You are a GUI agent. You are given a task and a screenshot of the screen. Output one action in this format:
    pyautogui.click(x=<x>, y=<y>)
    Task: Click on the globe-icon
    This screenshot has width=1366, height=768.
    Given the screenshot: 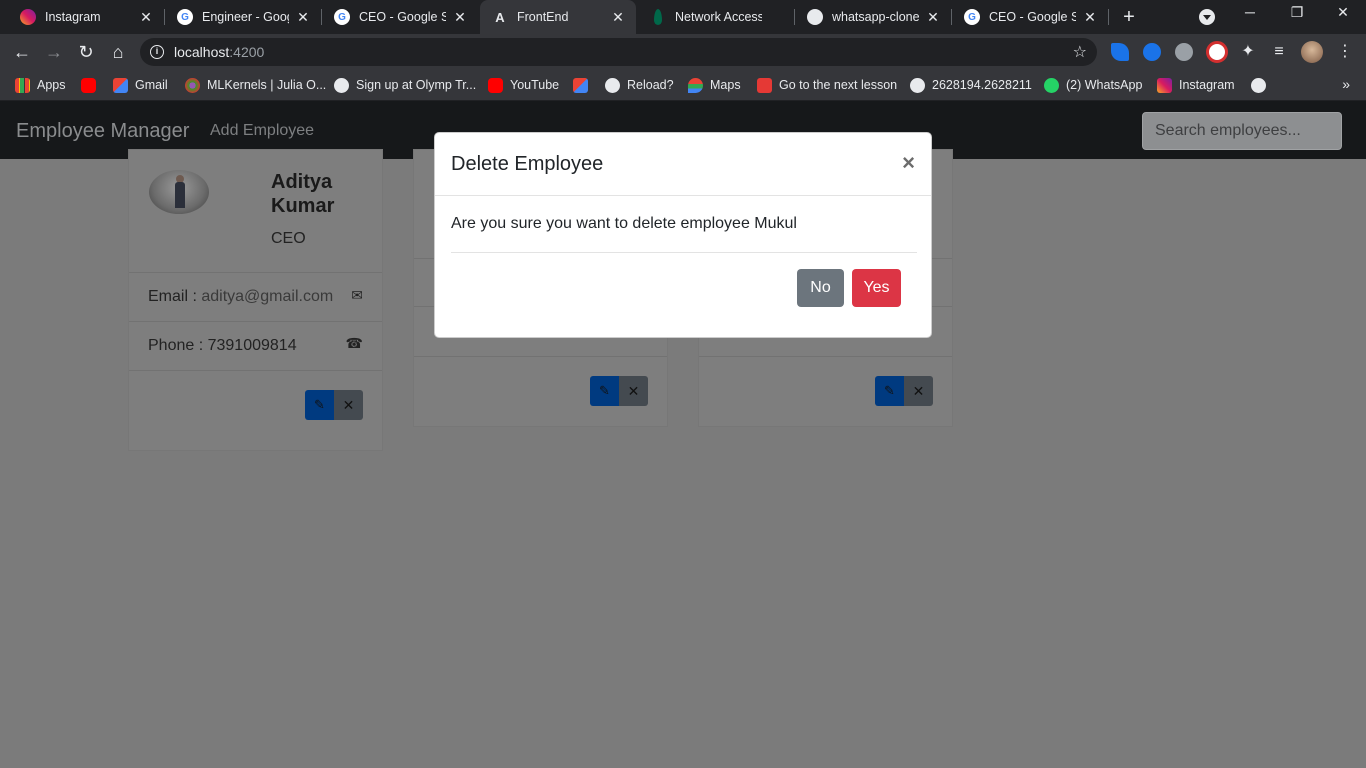 What is the action you would take?
    pyautogui.click(x=341, y=85)
    